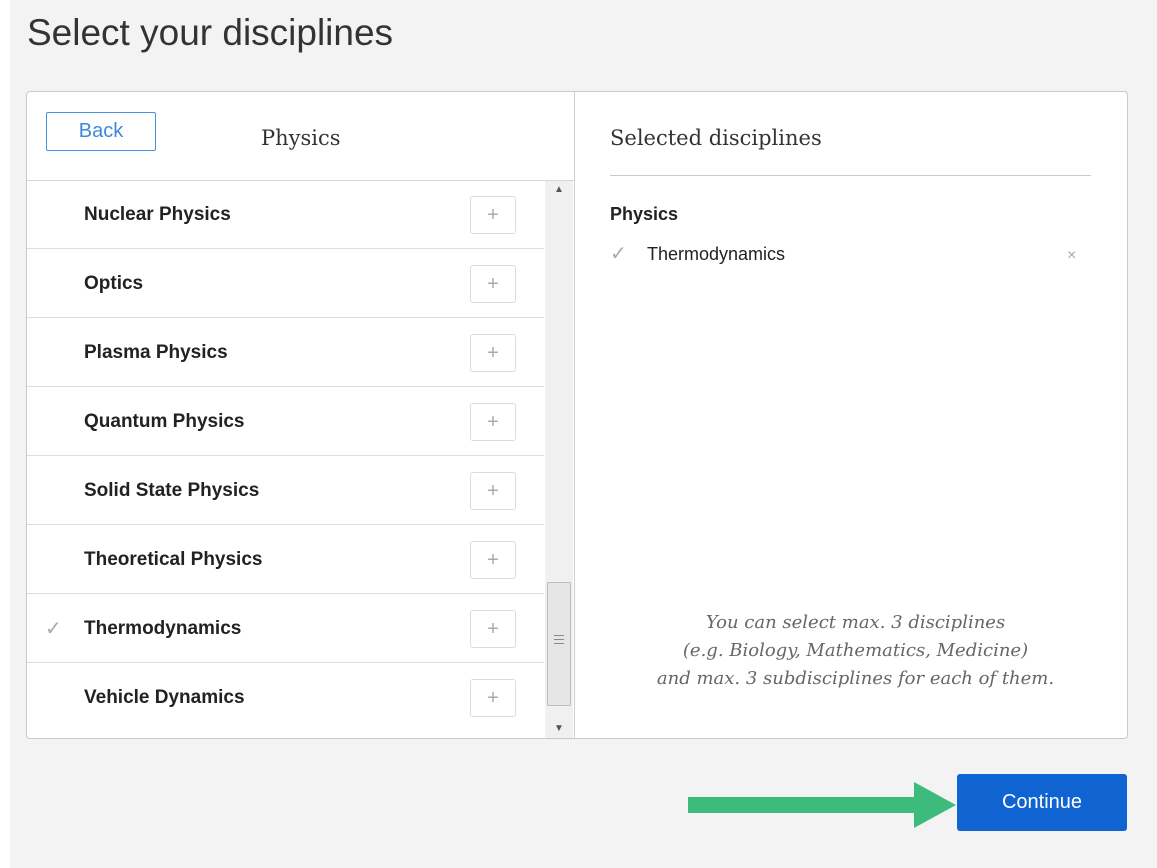  Describe the element at coordinates (156, 352) in the screenshot. I see `list-item-label: Plasma Physics` at that location.